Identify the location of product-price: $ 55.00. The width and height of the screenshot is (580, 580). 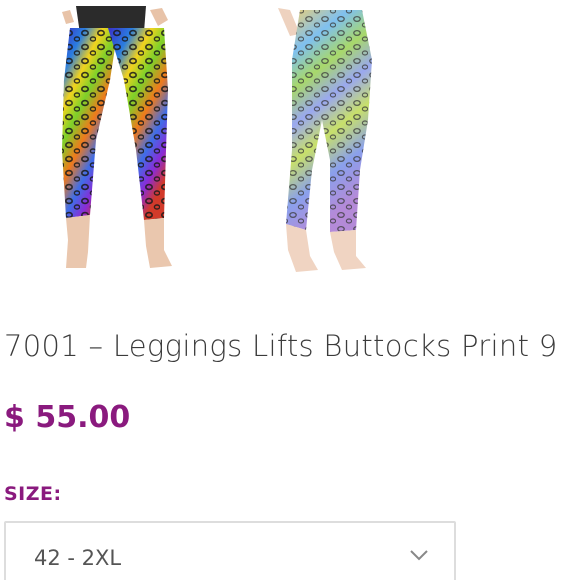
(67, 417).